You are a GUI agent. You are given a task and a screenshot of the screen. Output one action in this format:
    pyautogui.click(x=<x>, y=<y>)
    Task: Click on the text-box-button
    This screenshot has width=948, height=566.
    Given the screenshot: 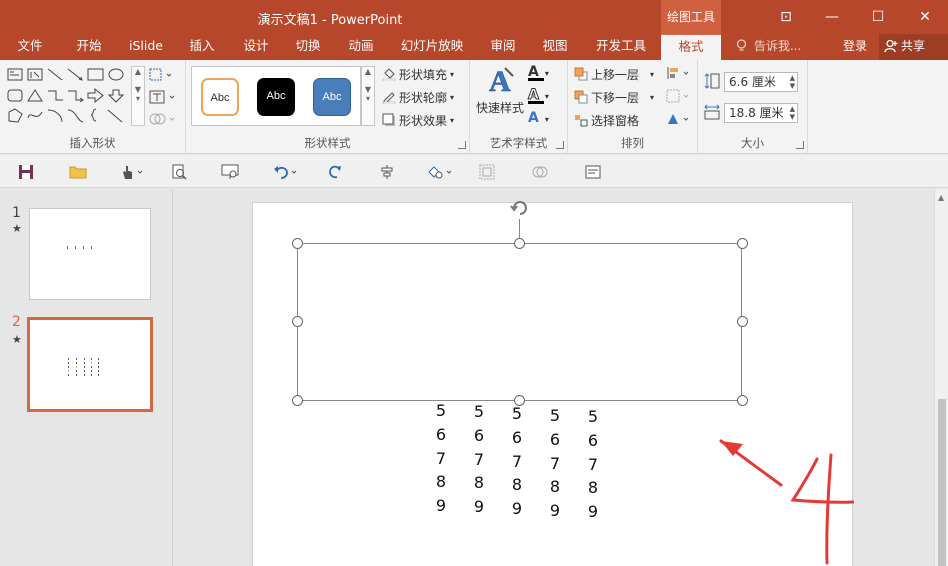 What is the action you would take?
    pyautogui.click(x=163, y=98)
    